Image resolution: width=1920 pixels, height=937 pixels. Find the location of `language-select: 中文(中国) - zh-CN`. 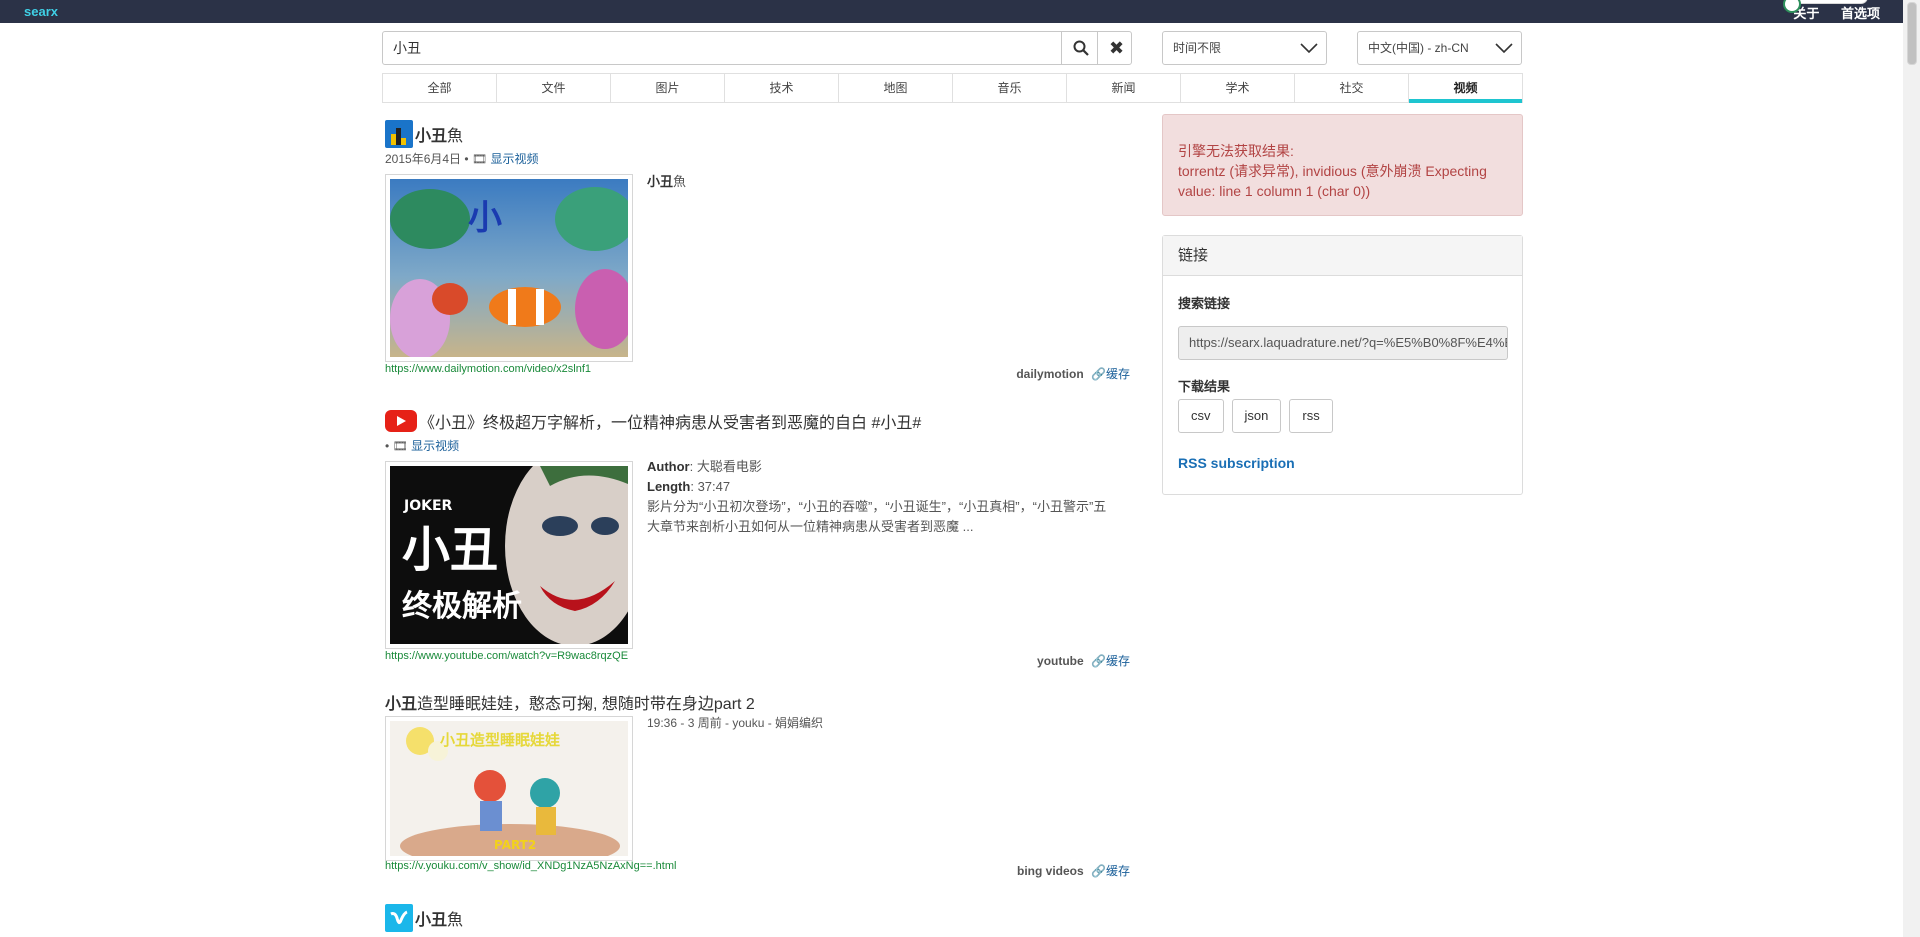

language-select: 中文(中国) - zh-CN is located at coordinates (1439, 48).